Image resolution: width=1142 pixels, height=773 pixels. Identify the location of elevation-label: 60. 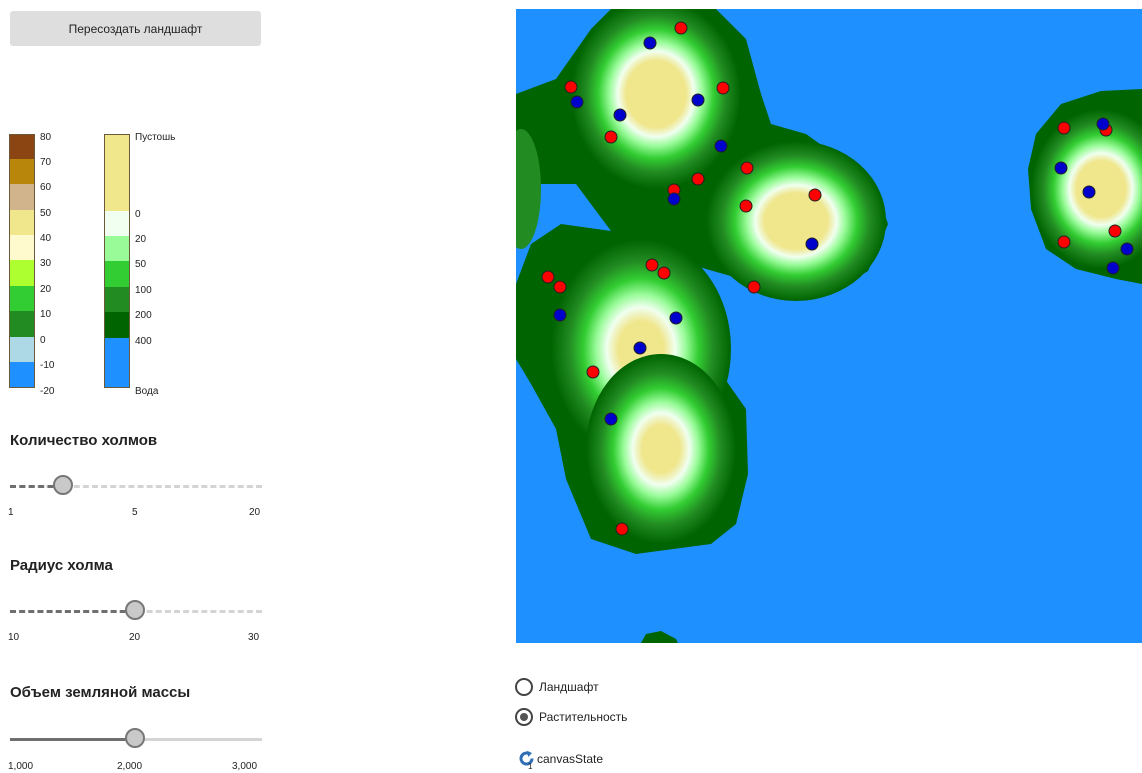
(46, 187).